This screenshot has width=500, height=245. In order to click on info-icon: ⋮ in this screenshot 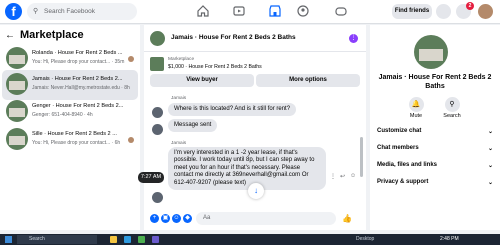, I will do `click(353, 38)`.